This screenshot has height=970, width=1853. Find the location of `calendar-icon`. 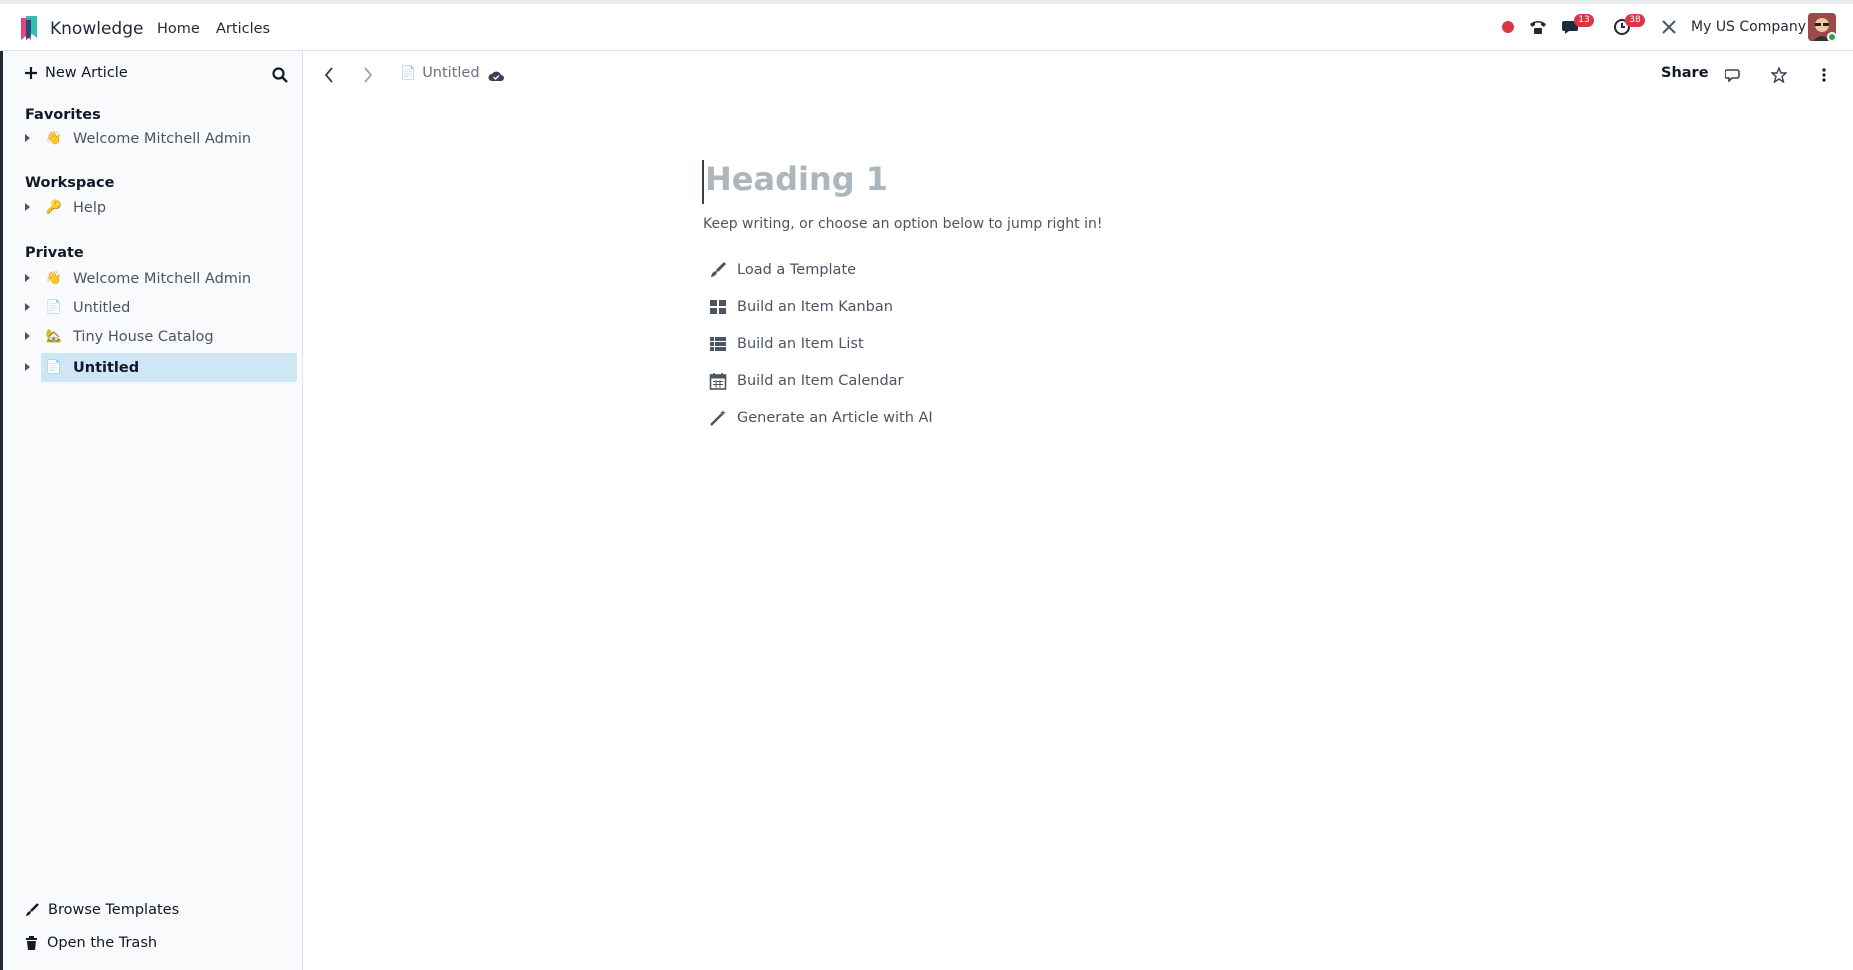

calendar-icon is located at coordinates (718, 381).